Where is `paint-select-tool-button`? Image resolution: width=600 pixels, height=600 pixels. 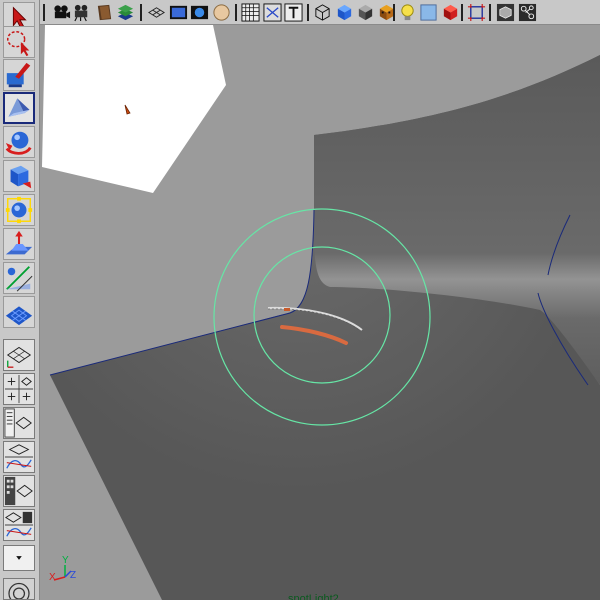 paint-select-tool-button is located at coordinates (19, 75).